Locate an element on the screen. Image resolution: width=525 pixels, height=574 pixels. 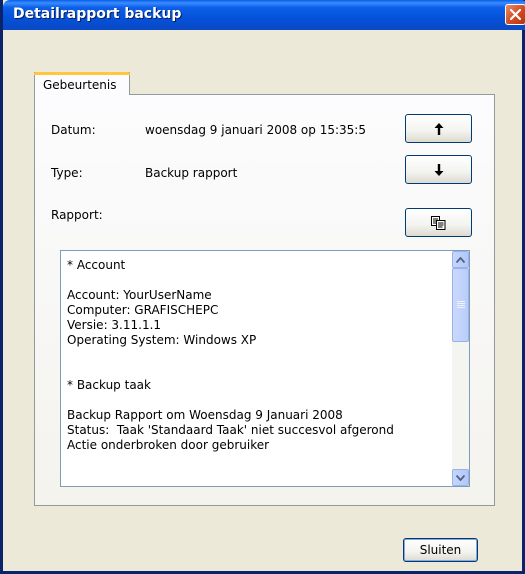
arrow-down-icon is located at coordinates (438, 169).